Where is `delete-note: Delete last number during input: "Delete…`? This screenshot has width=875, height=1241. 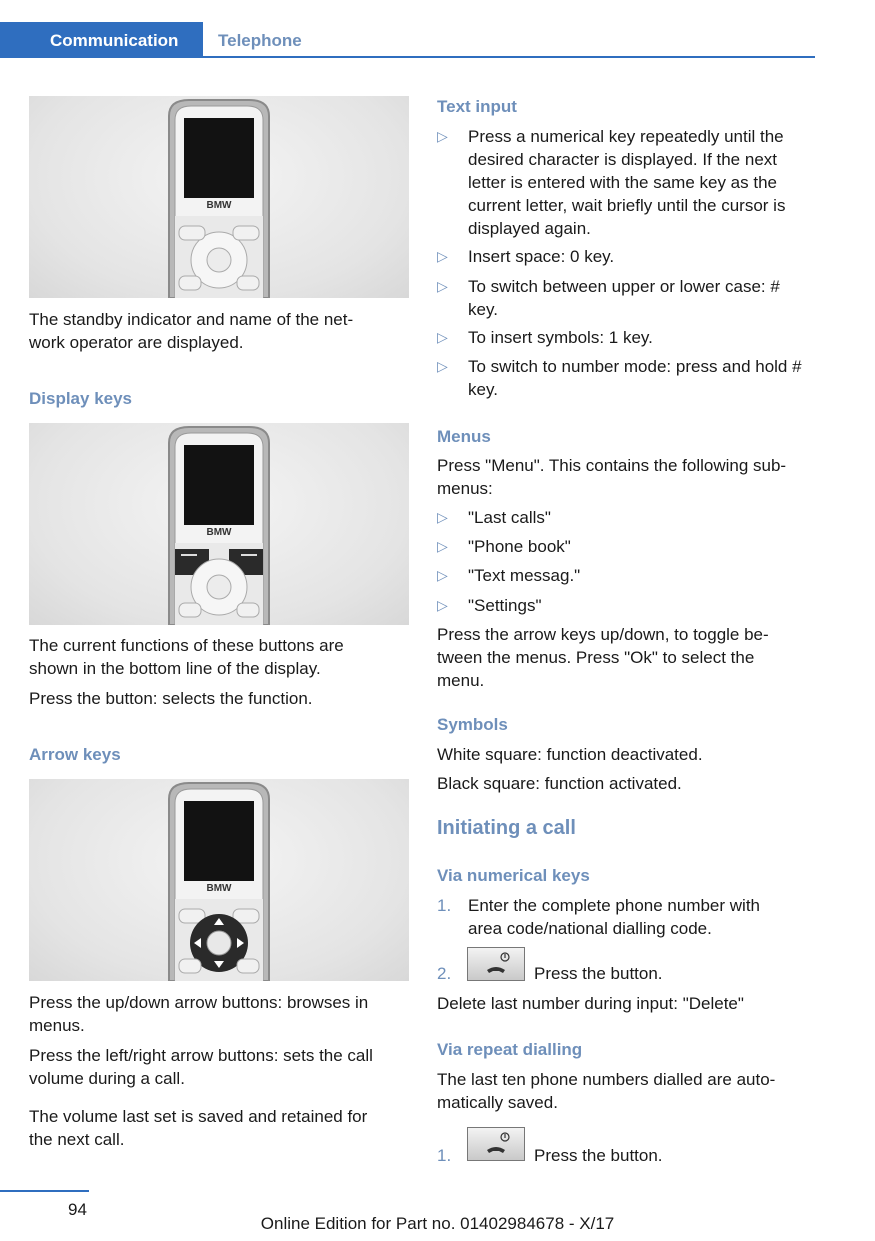
delete-note: Delete last number during input: "Delete… is located at coordinates (590, 1003).